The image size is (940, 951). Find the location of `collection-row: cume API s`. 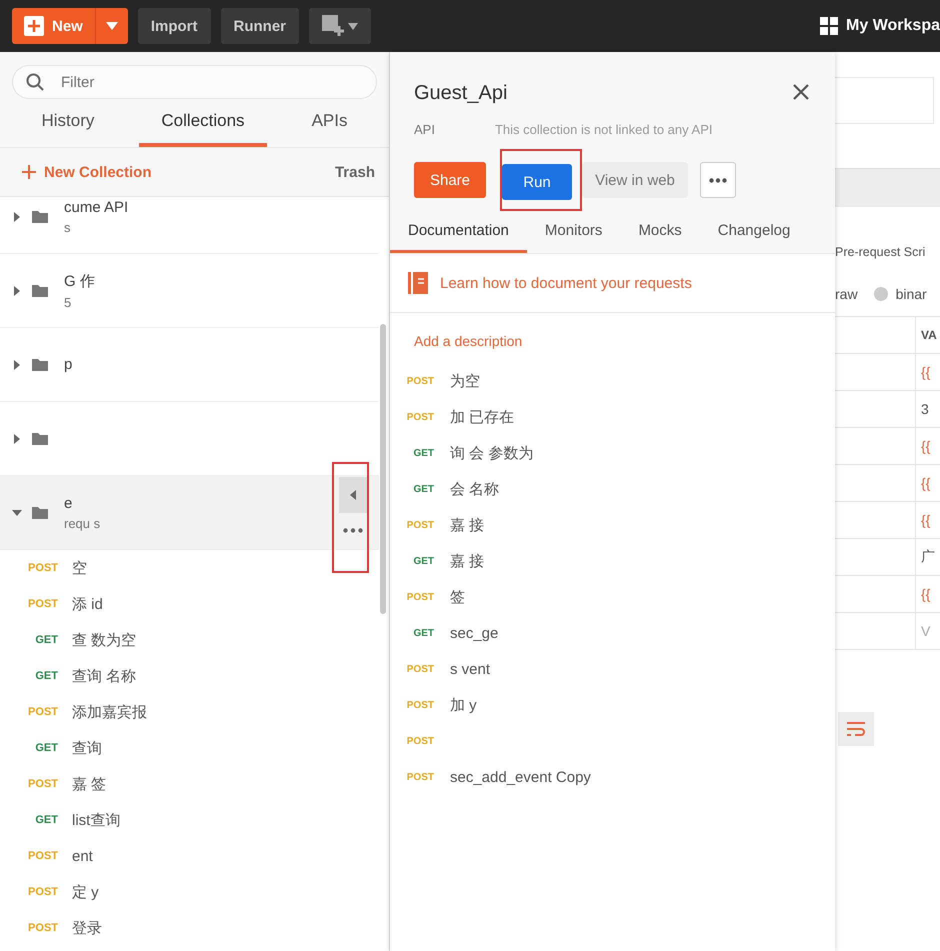

collection-row: cume API s is located at coordinates (189, 225).